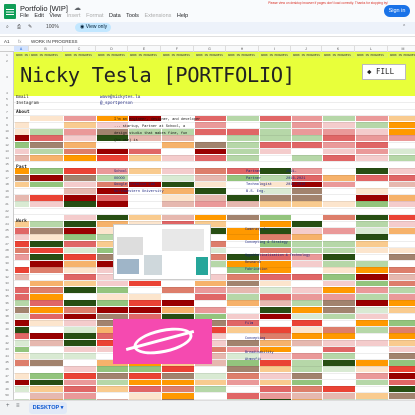  I want to click on row-number: 48, so click(7, 382).